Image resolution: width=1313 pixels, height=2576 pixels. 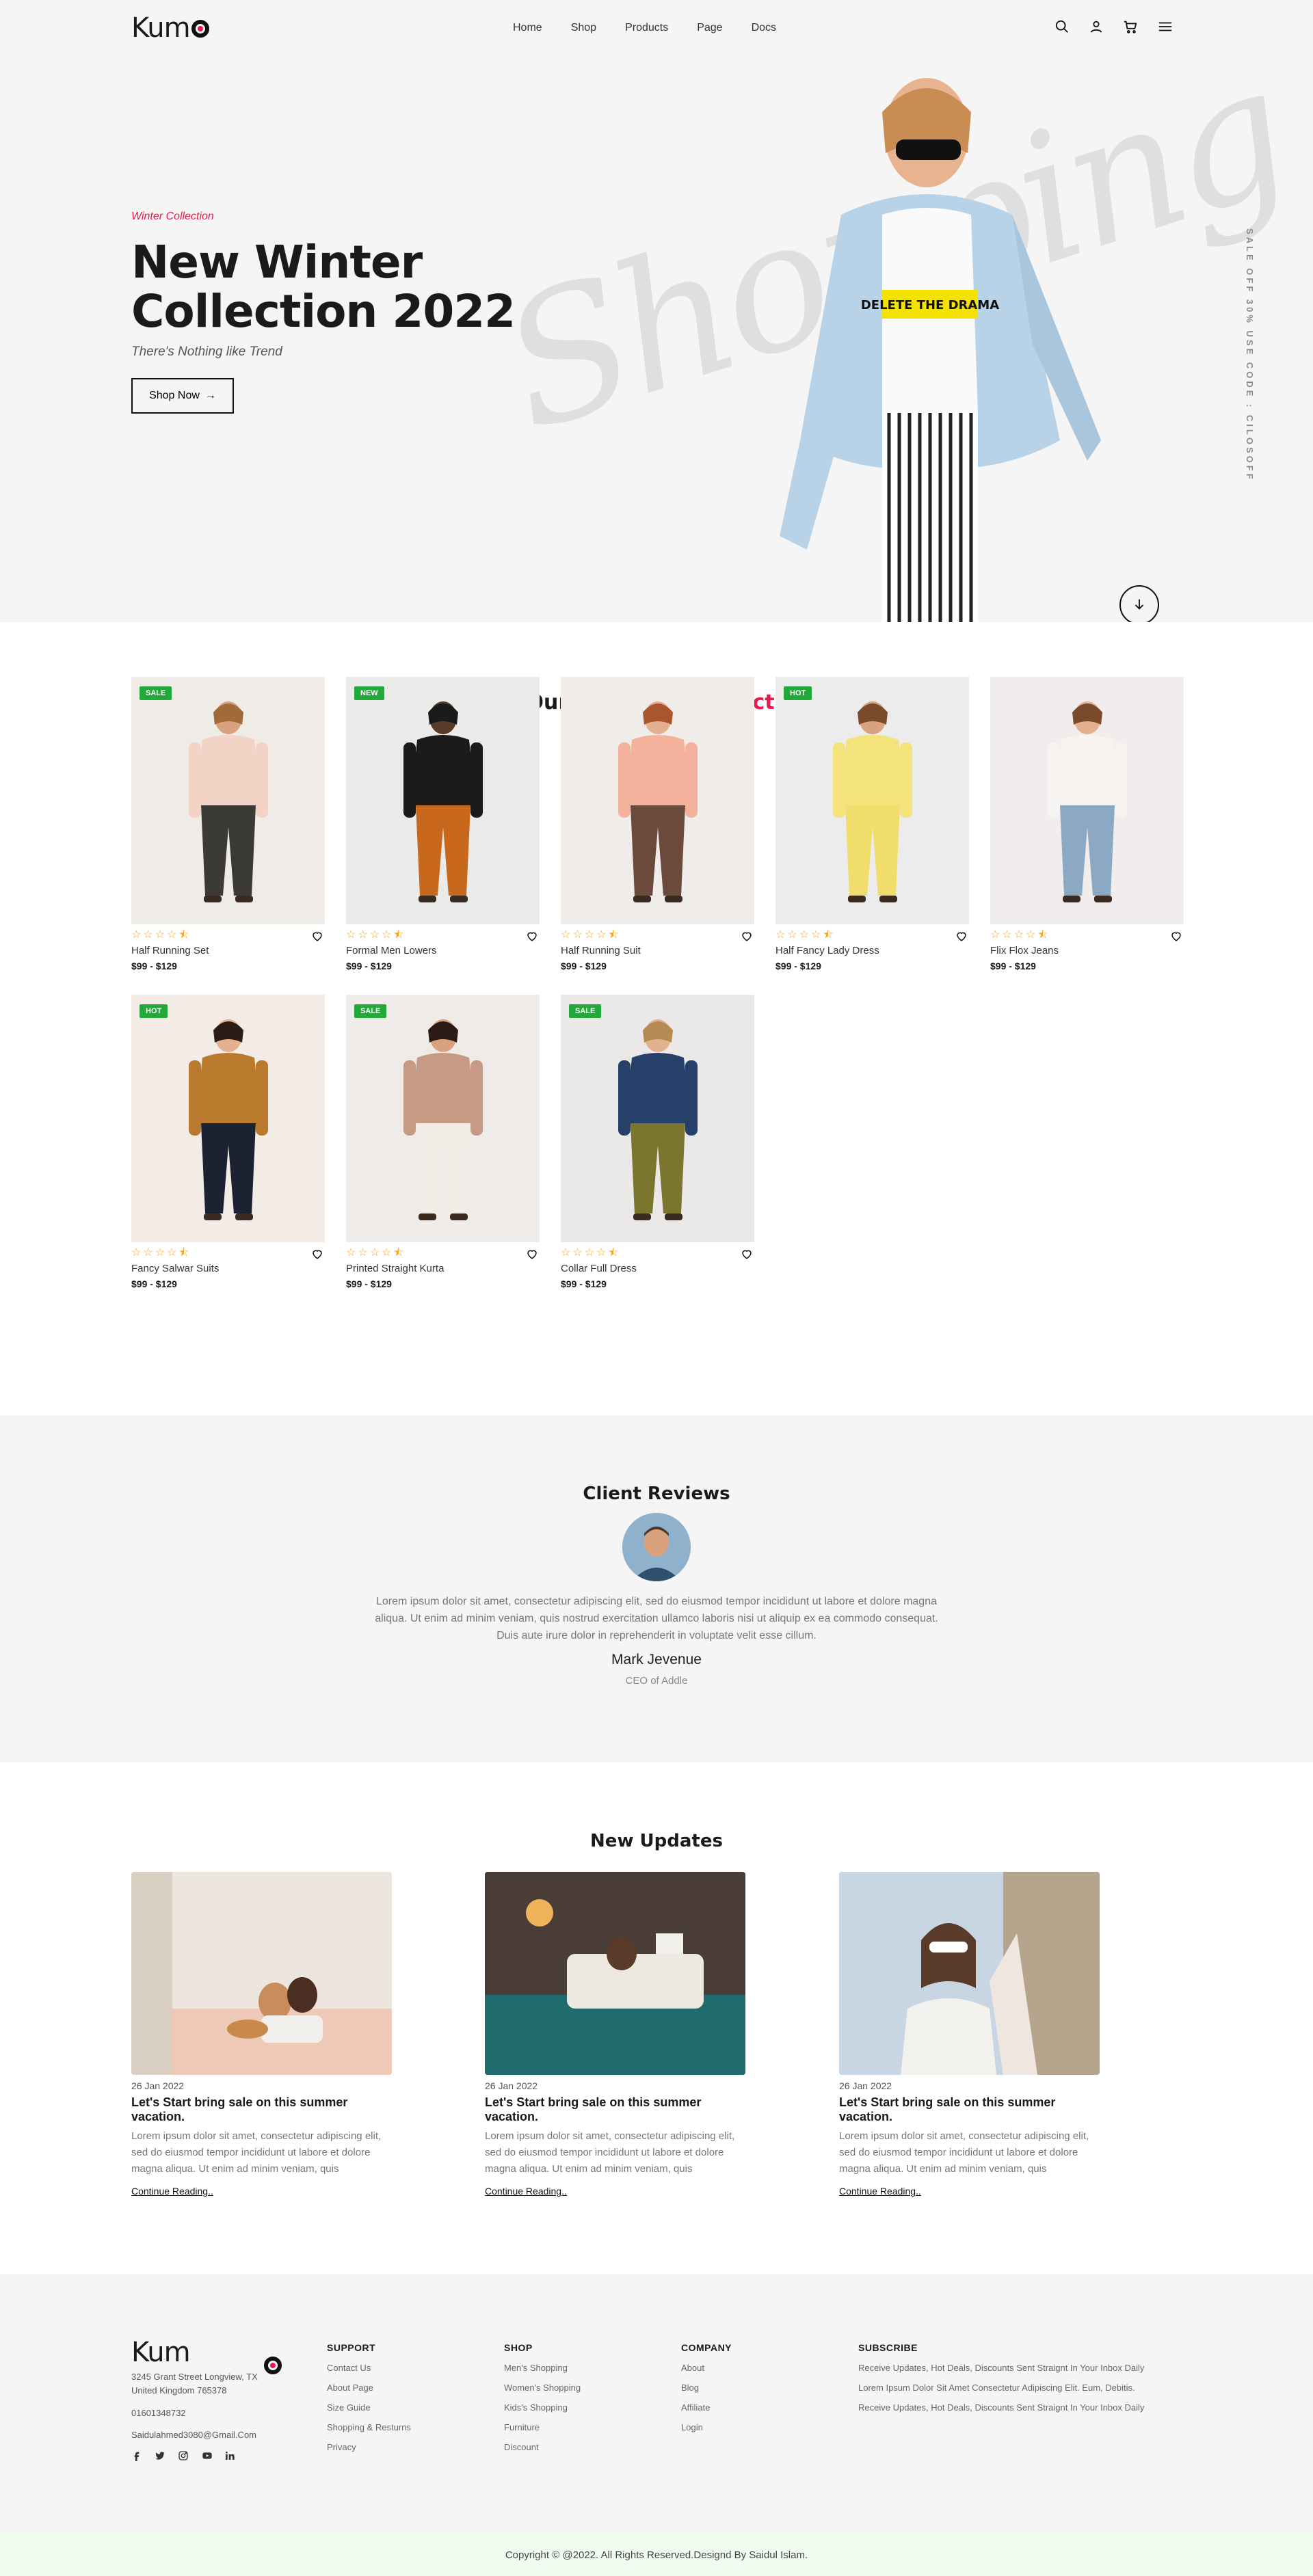 I want to click on footer-link: Furniture, so click(x=542, y=2427).